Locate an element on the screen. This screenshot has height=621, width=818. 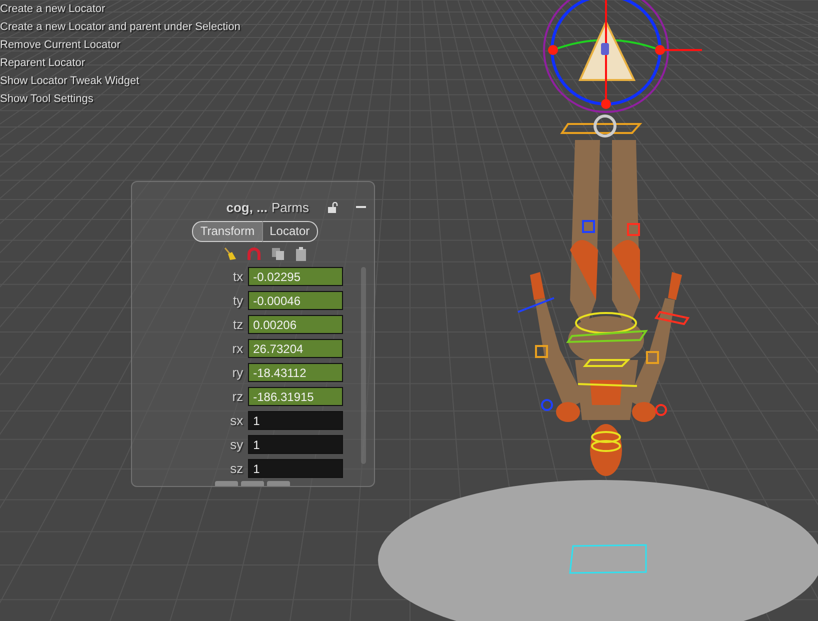
parameter-label: sy is located at coordinates (237, 444).